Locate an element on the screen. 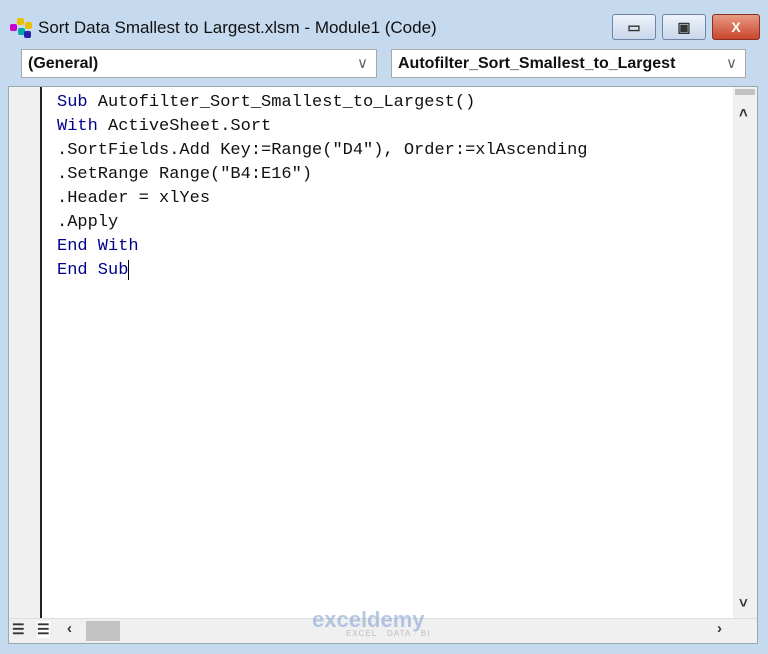  code-line: End Sub is located at coordinates (322, 271).